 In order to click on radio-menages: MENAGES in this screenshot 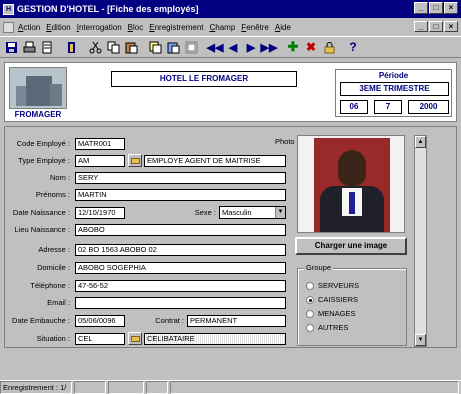, I will do `click(331, 313)`.